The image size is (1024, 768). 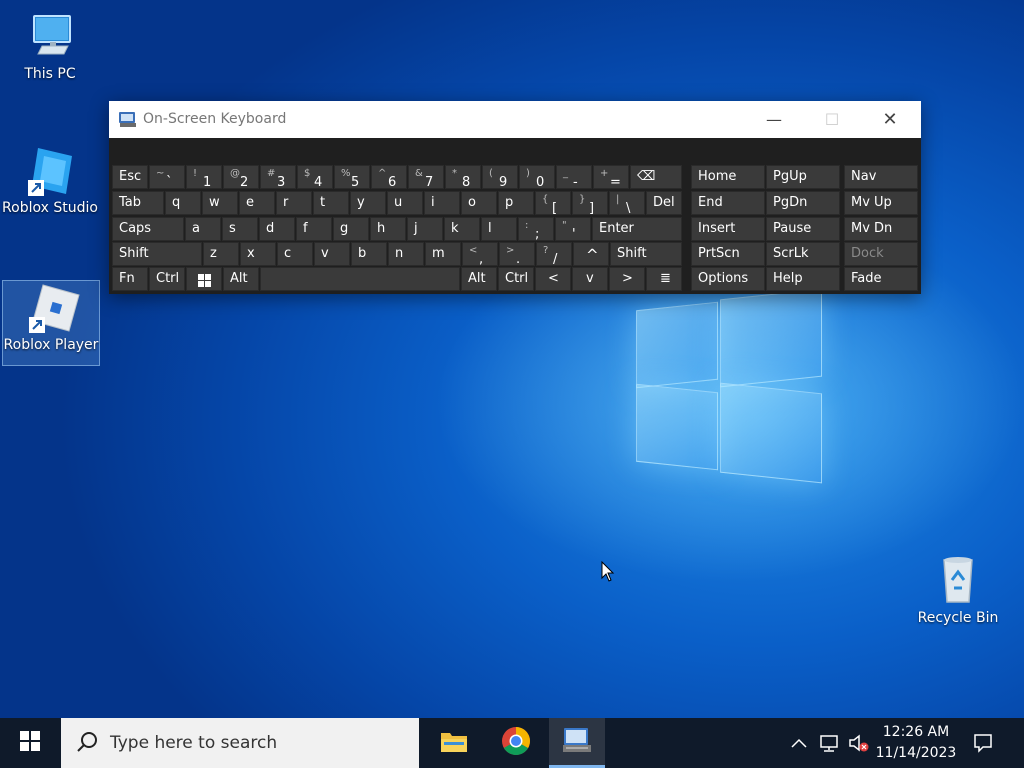 What do you see at coordinates (257, 203) in the screenshot?
I see `key-e: e` at bounding box center [257, 203].